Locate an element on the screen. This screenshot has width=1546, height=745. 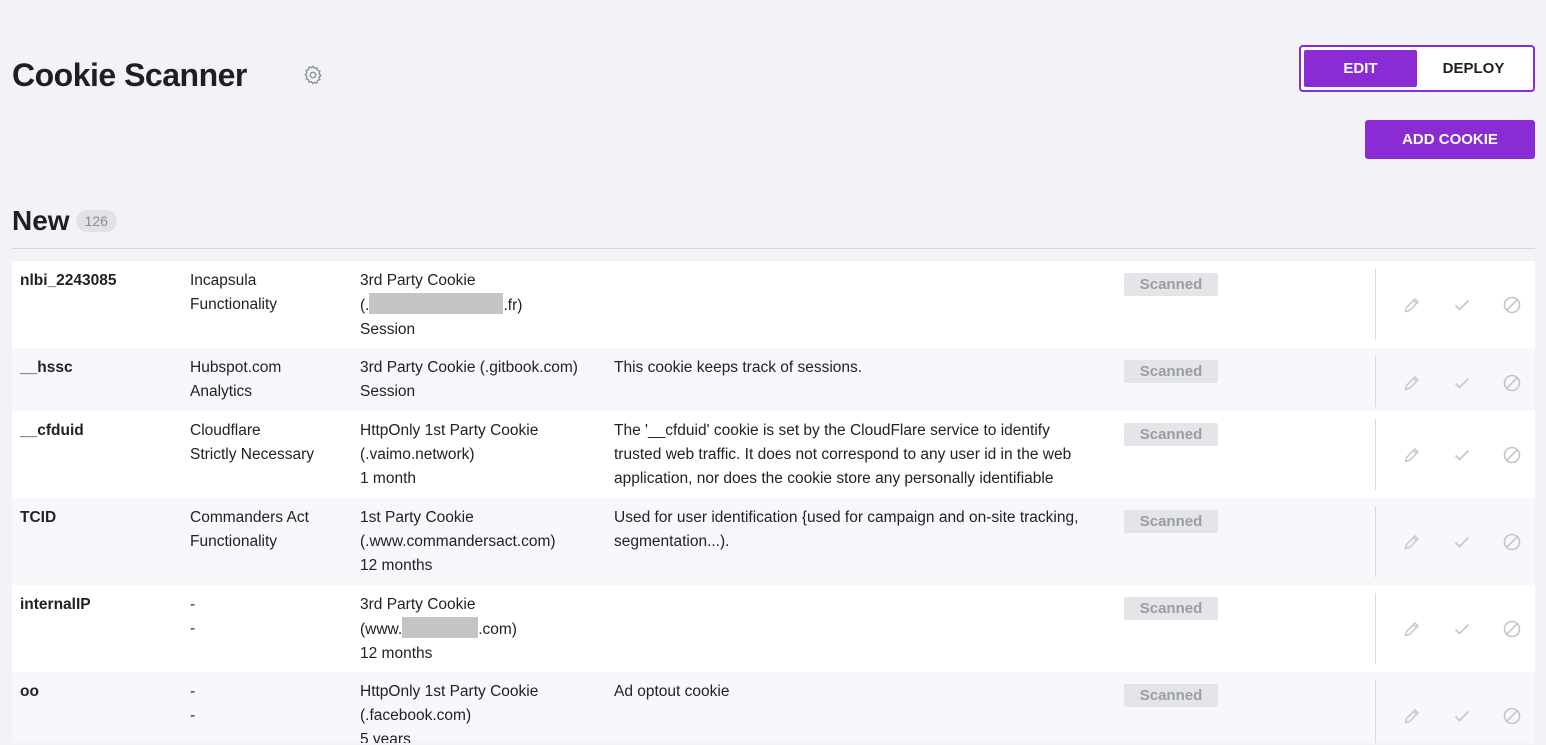
cookie-domain-suffix: .fr) is located at coordinates (513, 305).